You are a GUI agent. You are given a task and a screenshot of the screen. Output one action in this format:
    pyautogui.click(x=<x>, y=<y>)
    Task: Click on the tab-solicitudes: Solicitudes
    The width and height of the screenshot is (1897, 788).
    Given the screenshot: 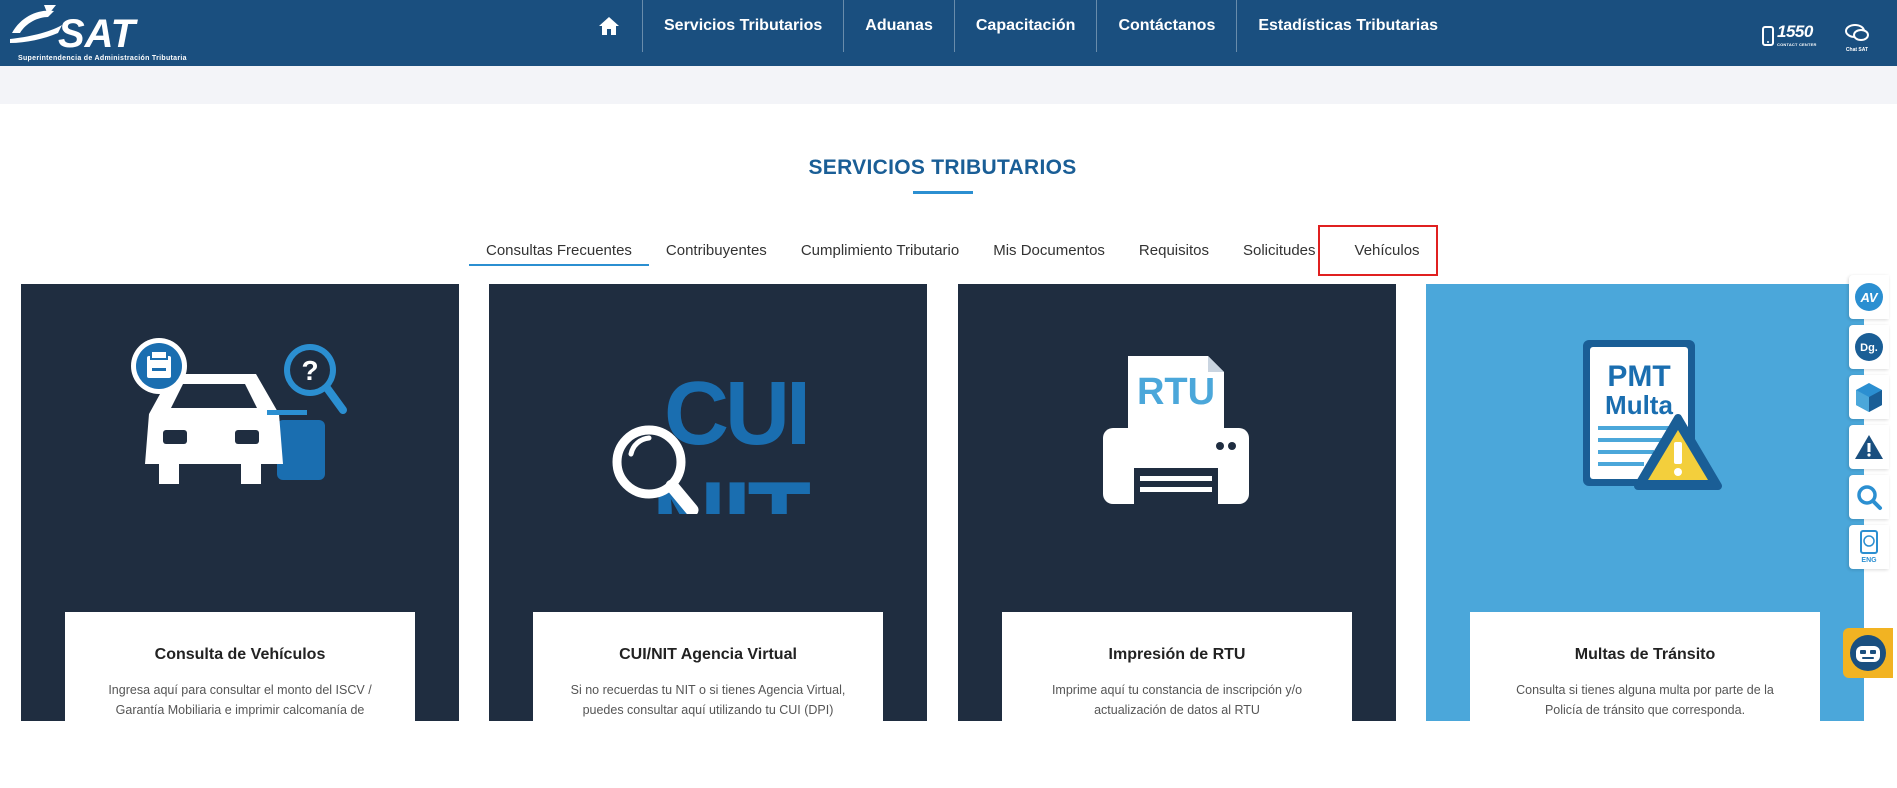 What is the action you would take?
    pyautogui.click(x=1279, y=249)
    